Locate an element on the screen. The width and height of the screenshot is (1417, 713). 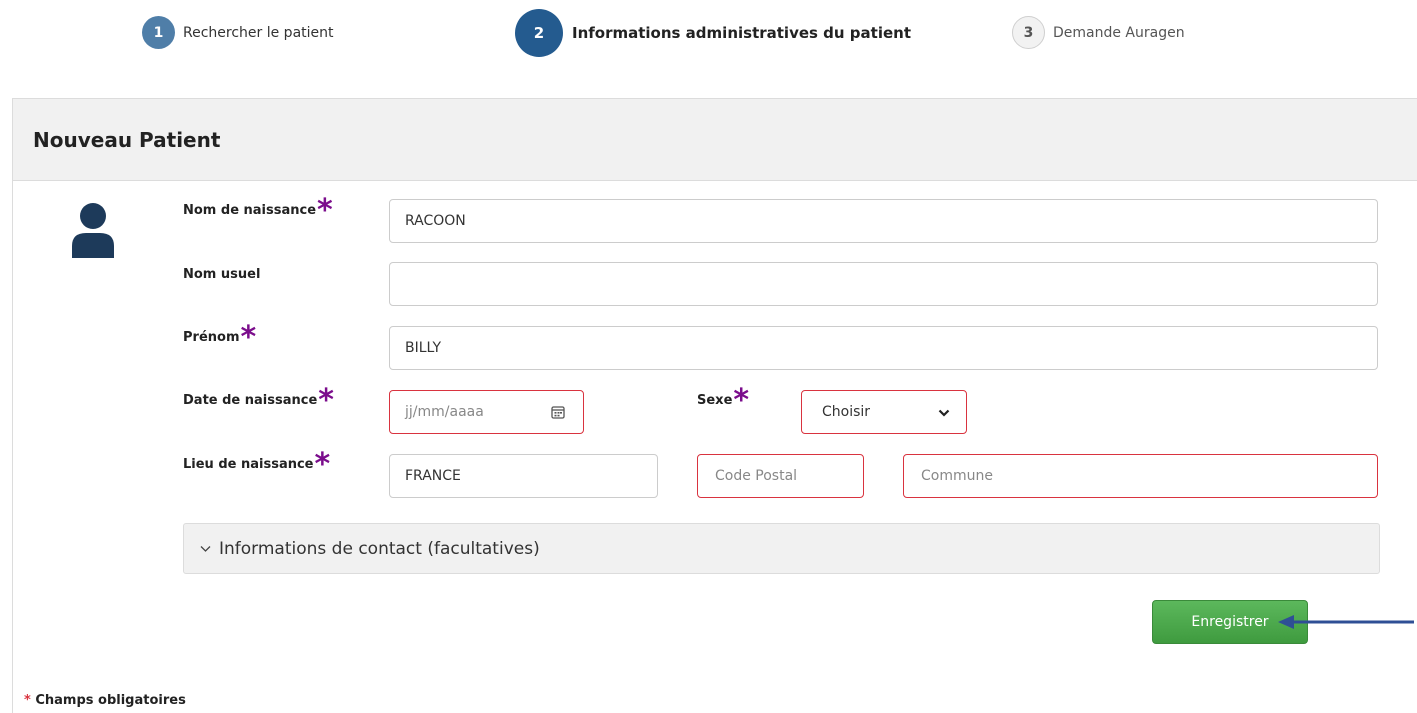
sexe-selected-value: Choisir is located at coordinates (846, 412).